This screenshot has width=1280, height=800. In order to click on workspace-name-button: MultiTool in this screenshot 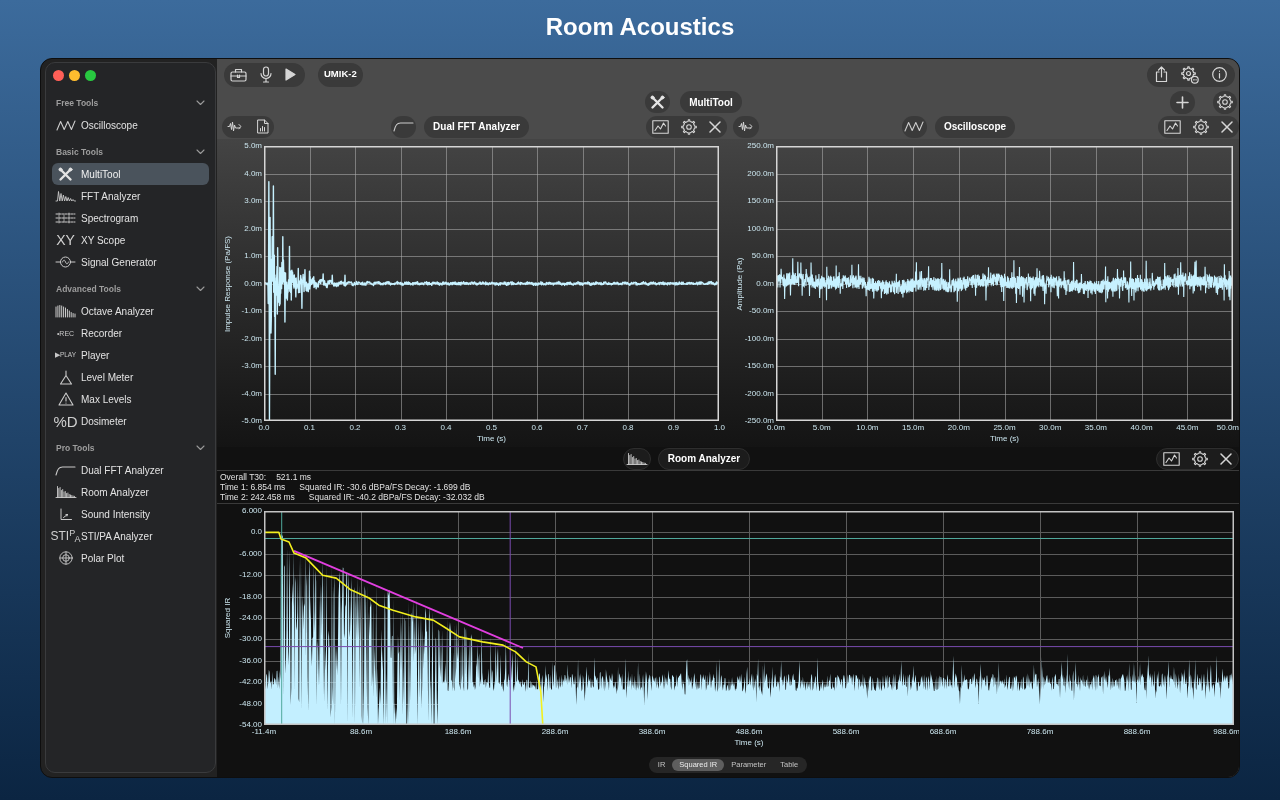, I will do `click(711, 102)`.